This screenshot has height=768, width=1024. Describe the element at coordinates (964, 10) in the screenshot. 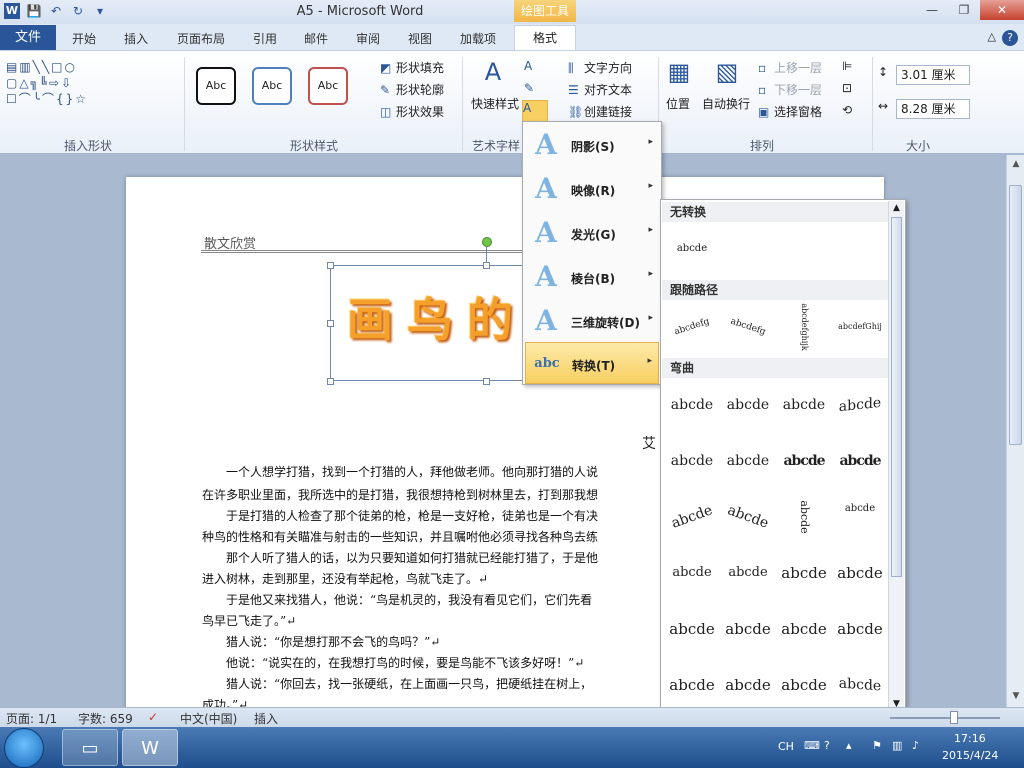

I see `maximize-button: ❐` at that location.